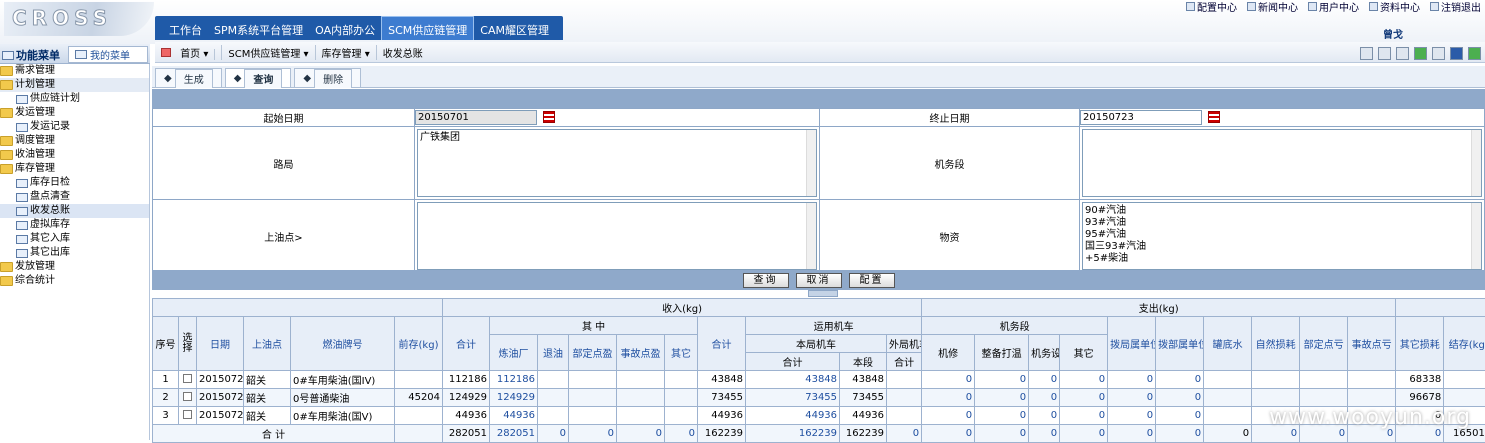 The width and height of the screenshot is (1485, 443). I want to click on sidebar-item-other-in: 其它入库, so click(74, 239).